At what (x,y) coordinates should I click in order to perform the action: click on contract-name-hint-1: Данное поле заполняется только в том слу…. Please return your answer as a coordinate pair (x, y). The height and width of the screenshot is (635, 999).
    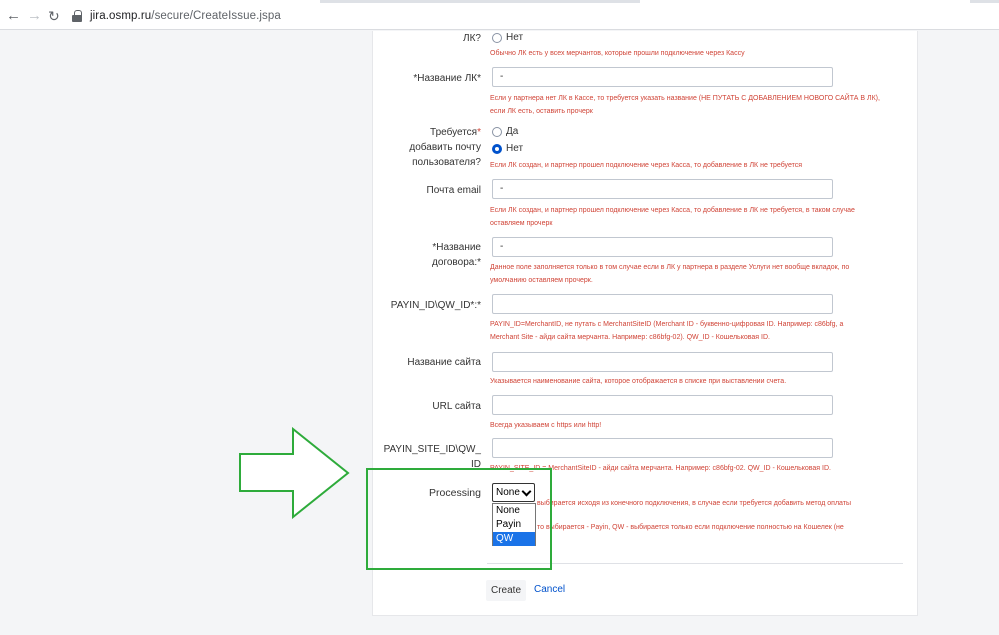
    Looking at the image, I should click on (670, 267).